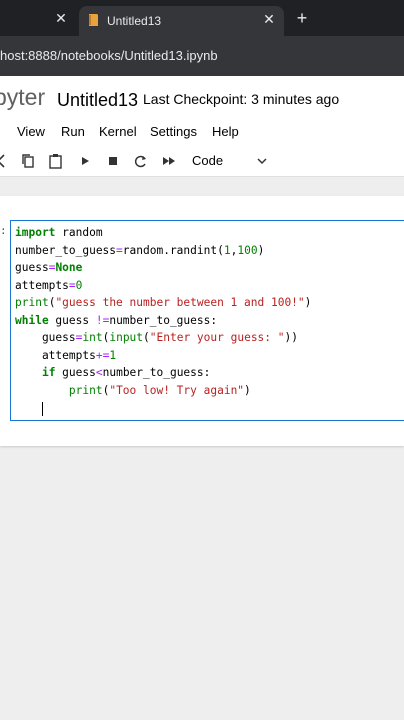 Image resolution: width=404 pixels, height=720 pixels. What do you see at coordinates (141, 161) in the screenshot?
I see `restart-icon` at bounding box center [141, 161].